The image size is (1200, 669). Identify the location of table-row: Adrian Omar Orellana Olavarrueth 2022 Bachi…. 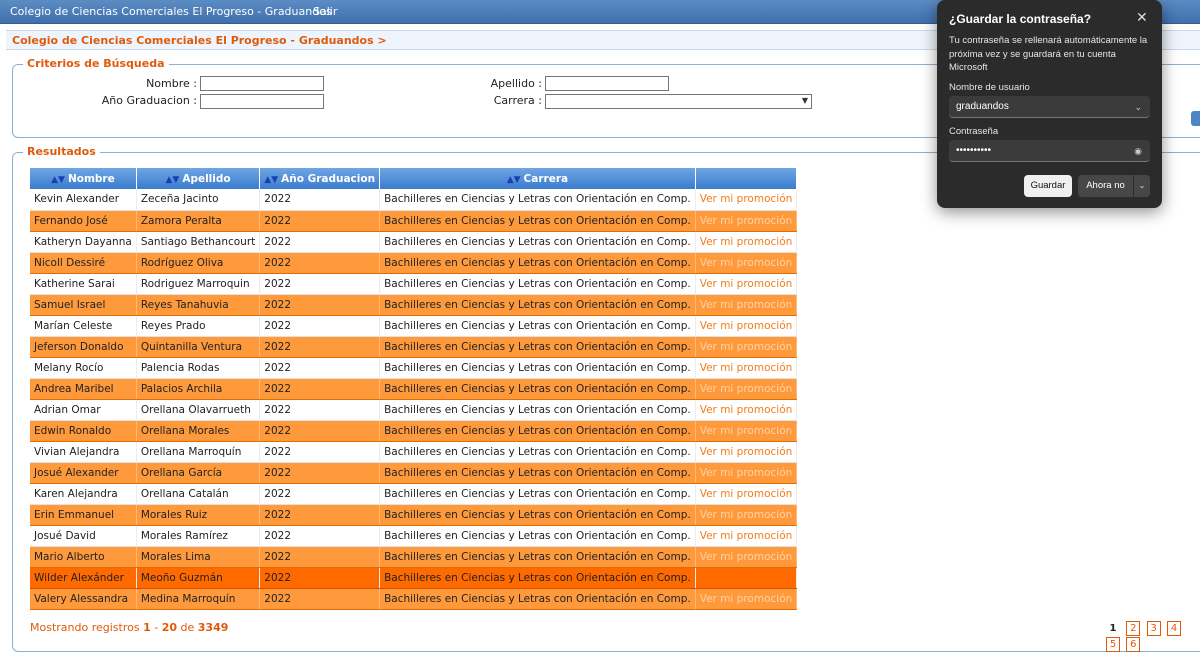
(414, 410).